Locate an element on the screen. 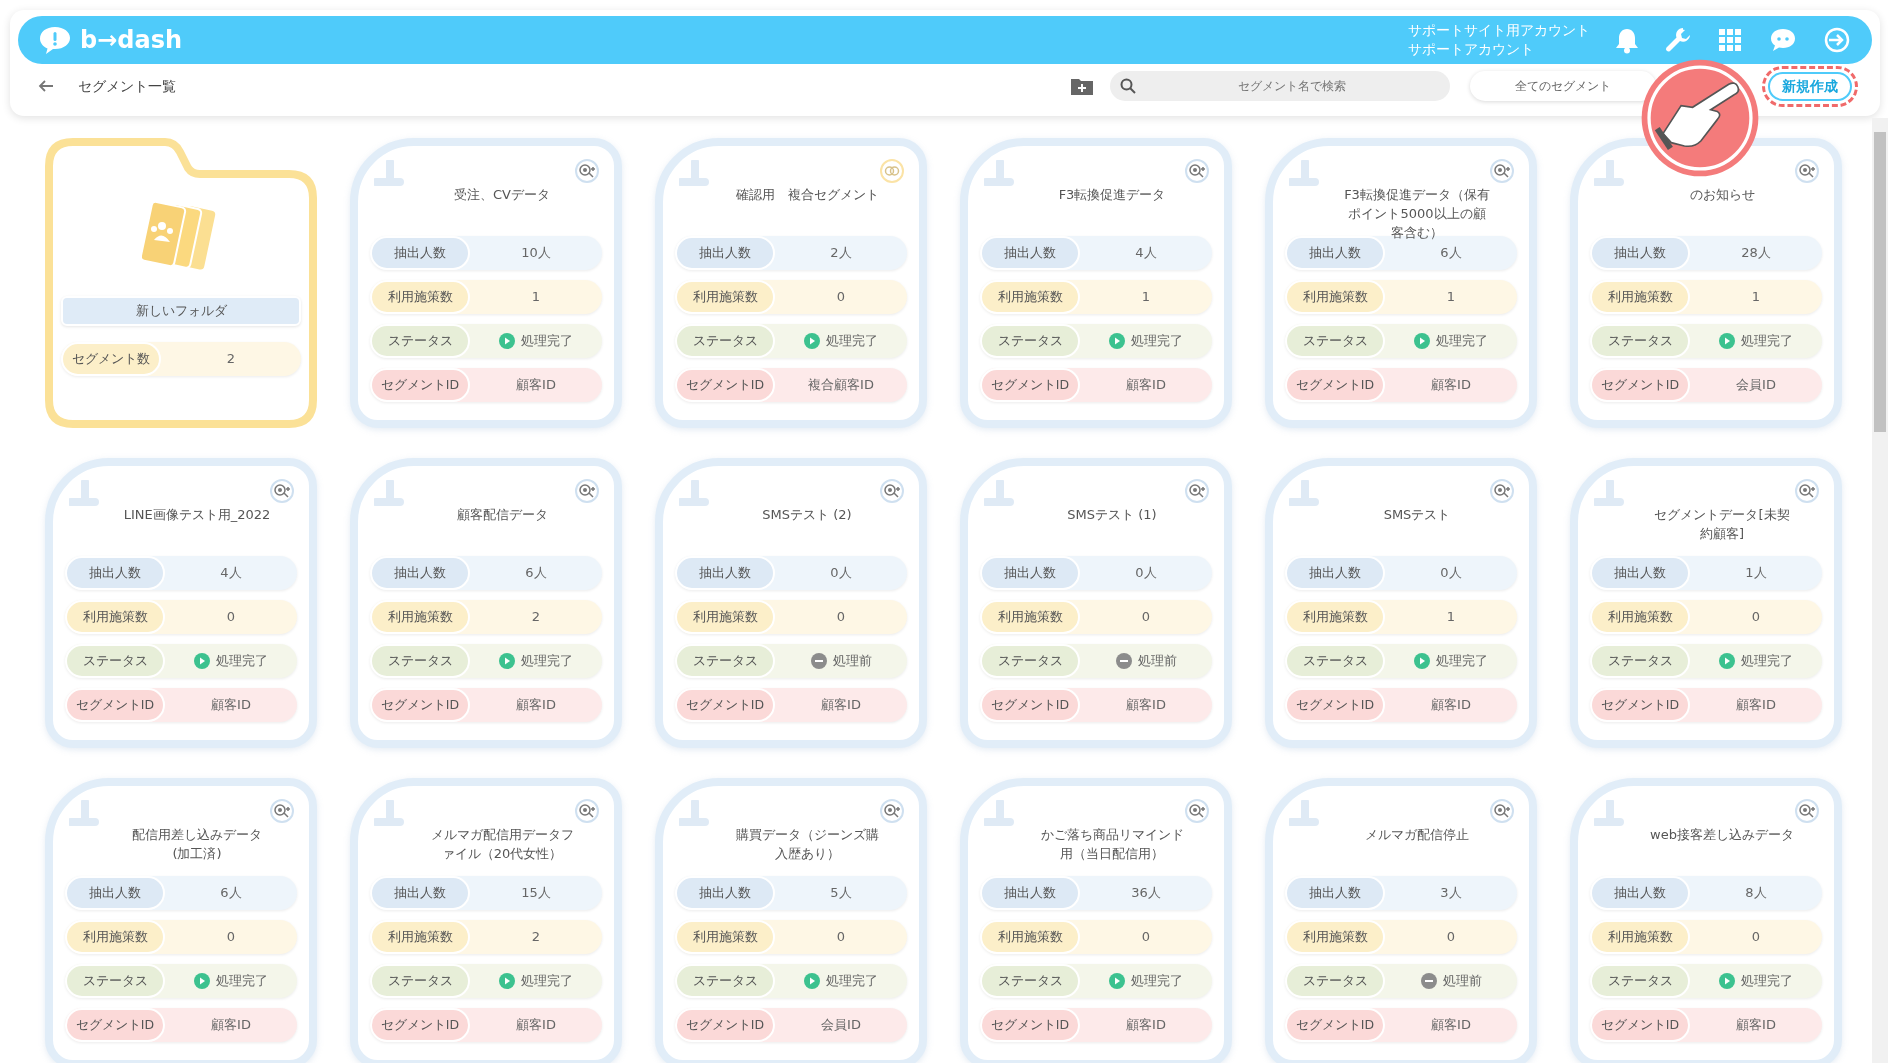 Image resolution: width=1890 pixels, height=1063 pixels. segment-card: メルマガ配信用データファイル（20代女性） 抽出人数 15人 利用施策数 2 ステータス 処理完了 セグメントID 顧客ID is located at coordinates (486, 920).